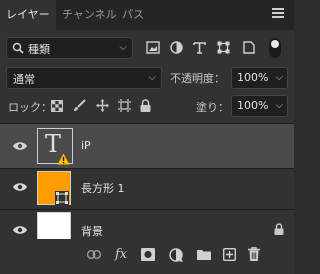 This screenshot has width=320, height=274. Describe the element at coordinates (84, 78) in the screenshot. I see `blend-mode-select: 通常 ⌵` at that location.